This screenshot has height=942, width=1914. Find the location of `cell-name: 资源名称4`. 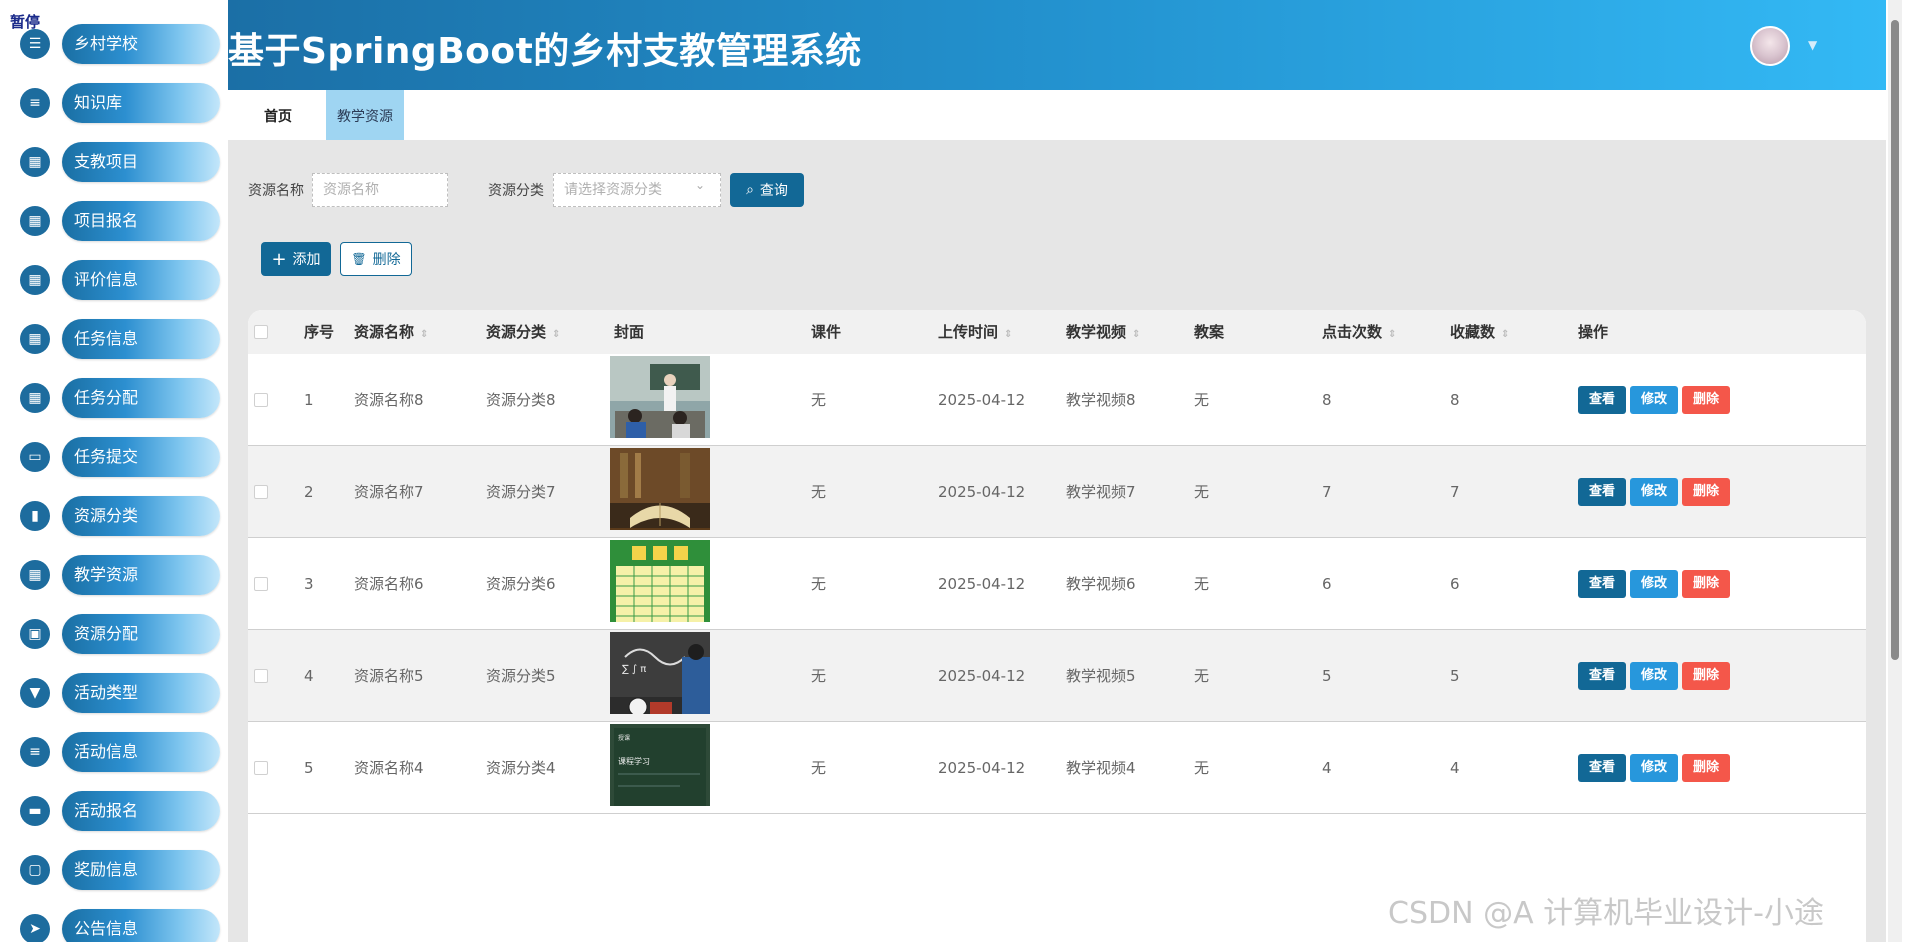

cell-name: 资源名称4 is located at coordinates (389, 768).